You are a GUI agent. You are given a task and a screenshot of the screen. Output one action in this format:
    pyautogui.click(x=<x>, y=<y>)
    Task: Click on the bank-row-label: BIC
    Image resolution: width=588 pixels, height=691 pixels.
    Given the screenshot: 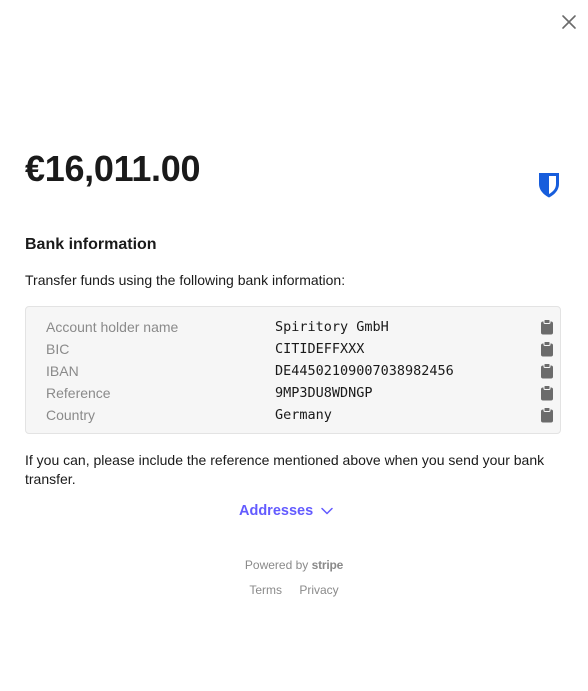 What is the action you would take?
    pyautogui.click(x=58, y=349)
    